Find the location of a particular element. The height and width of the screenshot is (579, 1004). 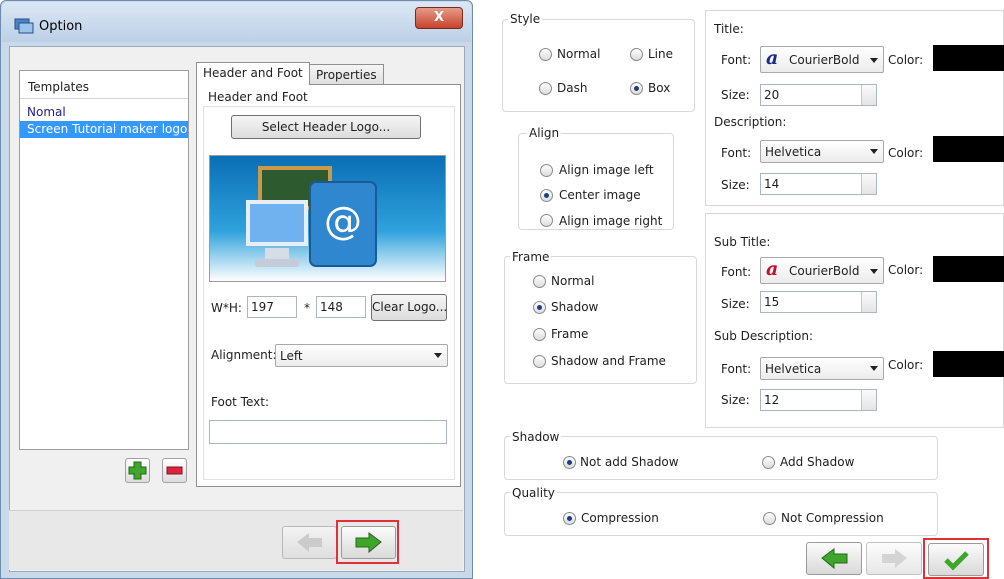

title-font-select: a CourierBold is located at coordinates (822, 59).